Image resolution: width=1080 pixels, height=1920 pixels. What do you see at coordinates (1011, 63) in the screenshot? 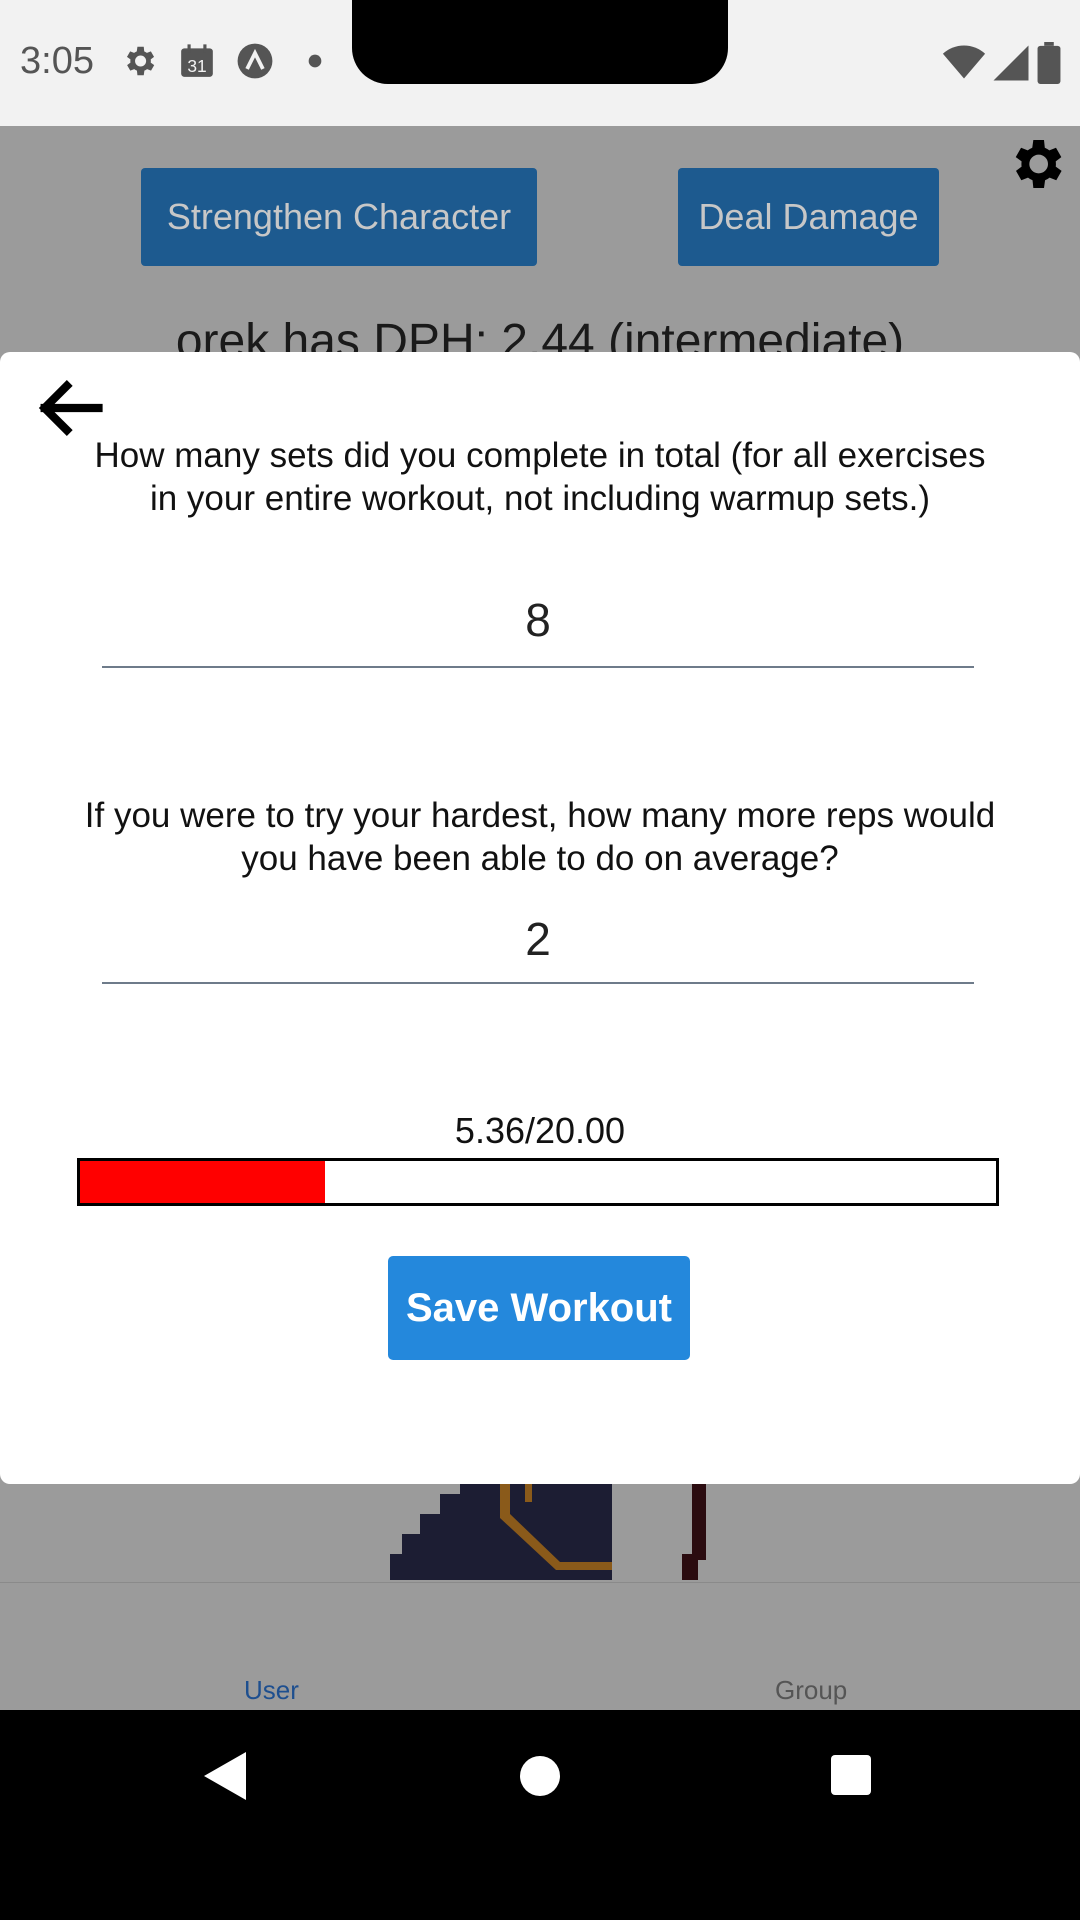
I see `cellular-signal-icon` at bounding box center [1011, 63].